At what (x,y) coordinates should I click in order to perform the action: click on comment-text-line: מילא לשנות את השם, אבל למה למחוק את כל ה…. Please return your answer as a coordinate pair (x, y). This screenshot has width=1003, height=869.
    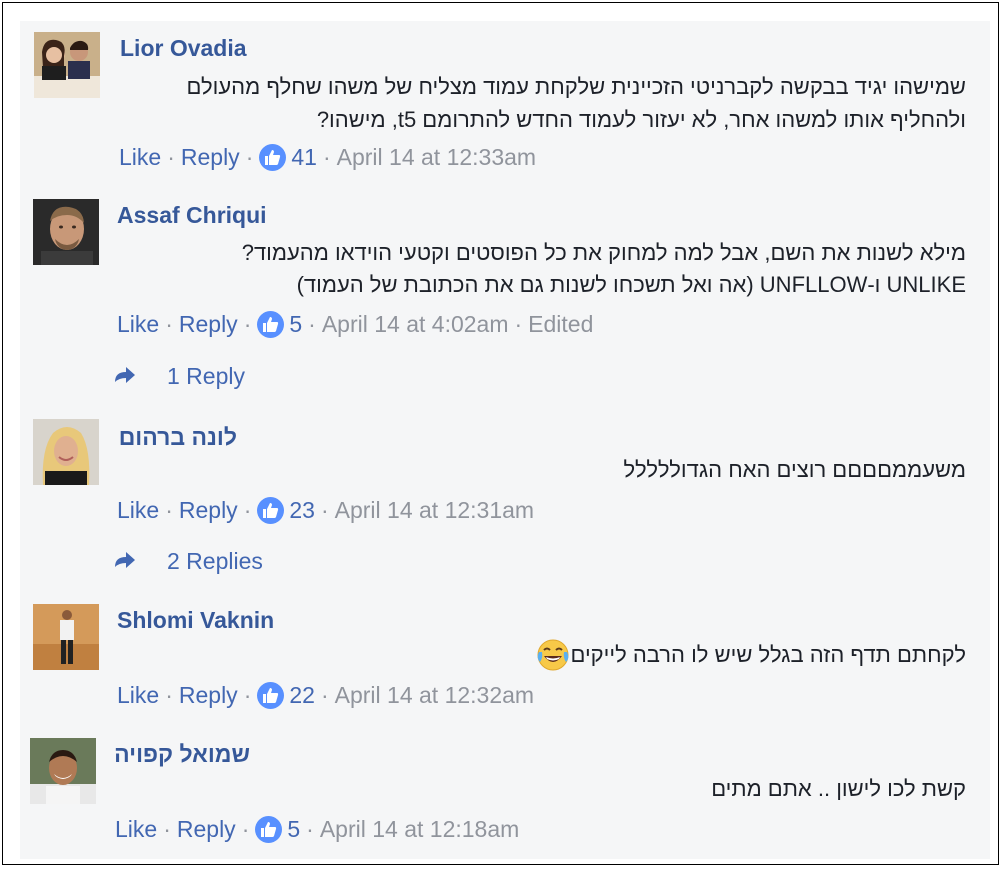
    Looking at the image, I should click on (603, 252).